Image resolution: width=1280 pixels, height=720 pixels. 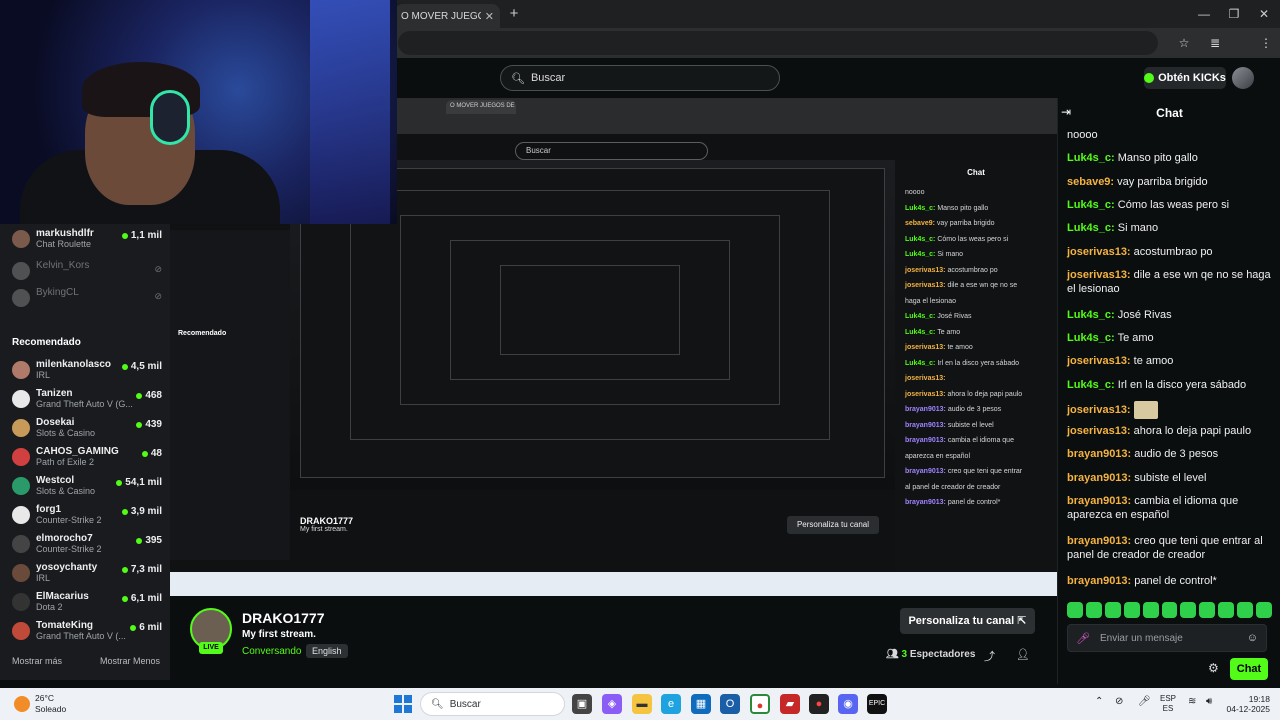 I want to click on nested-chat-text: te amoo, so click(x=960, y=347).